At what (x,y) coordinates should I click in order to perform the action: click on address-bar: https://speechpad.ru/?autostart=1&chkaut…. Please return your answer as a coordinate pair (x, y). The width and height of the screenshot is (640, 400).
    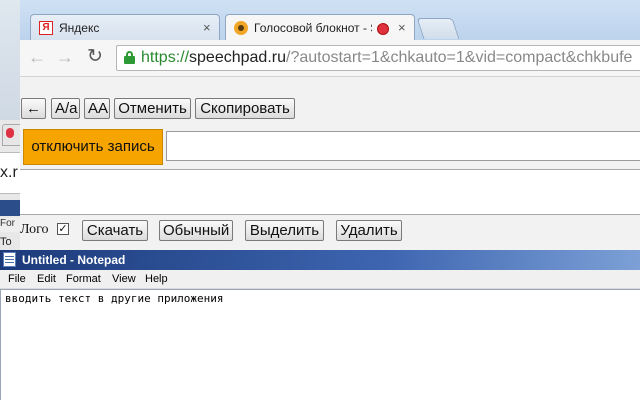
    Looking at the image, I should click on (378, 58).